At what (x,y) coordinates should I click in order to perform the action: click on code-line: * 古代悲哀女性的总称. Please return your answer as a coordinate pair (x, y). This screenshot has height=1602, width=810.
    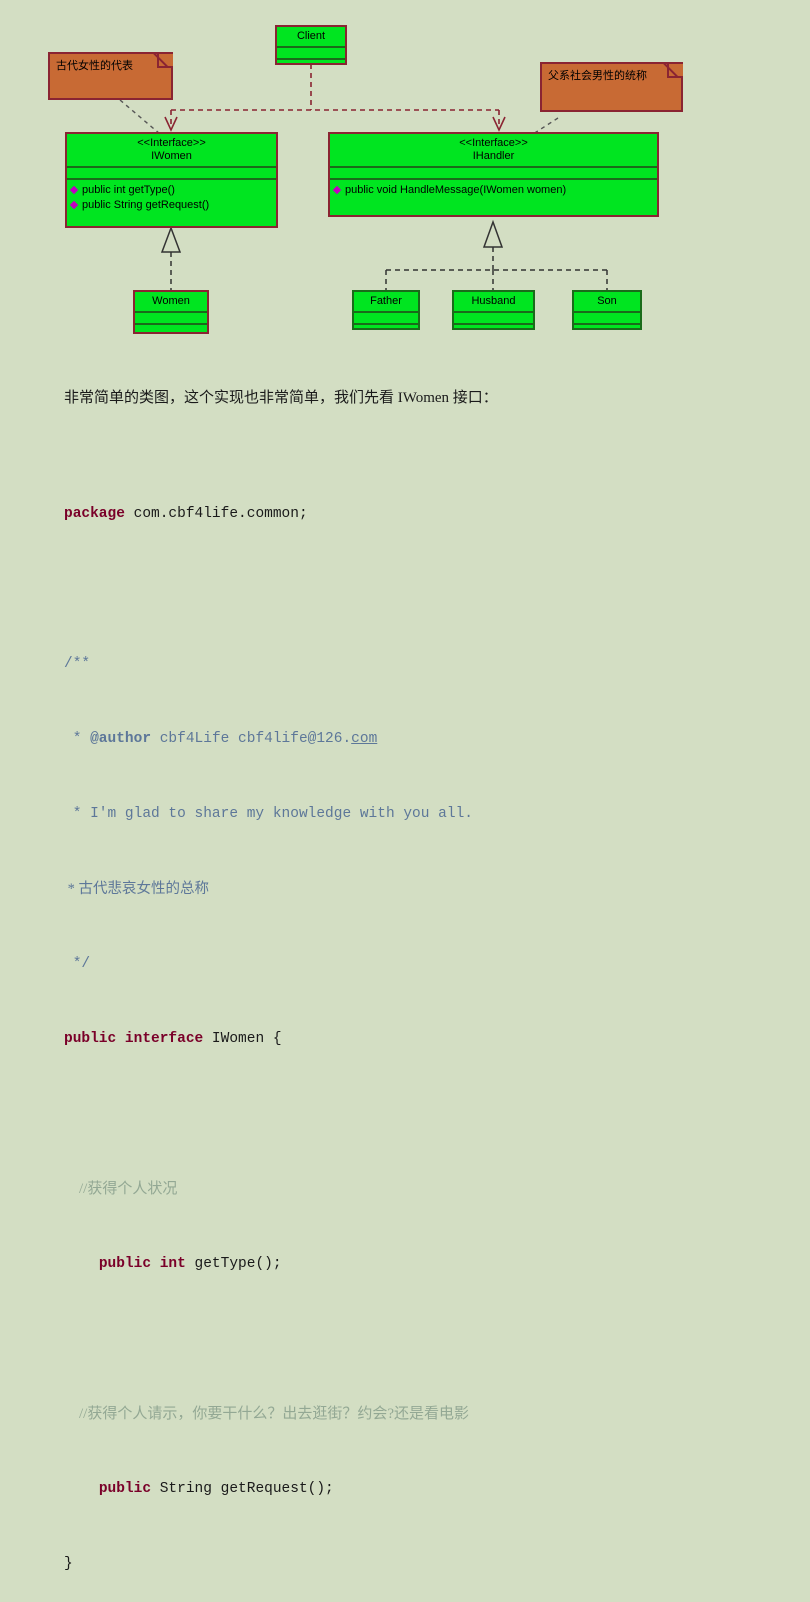
    Looking at the image, I should click on (136, 889).